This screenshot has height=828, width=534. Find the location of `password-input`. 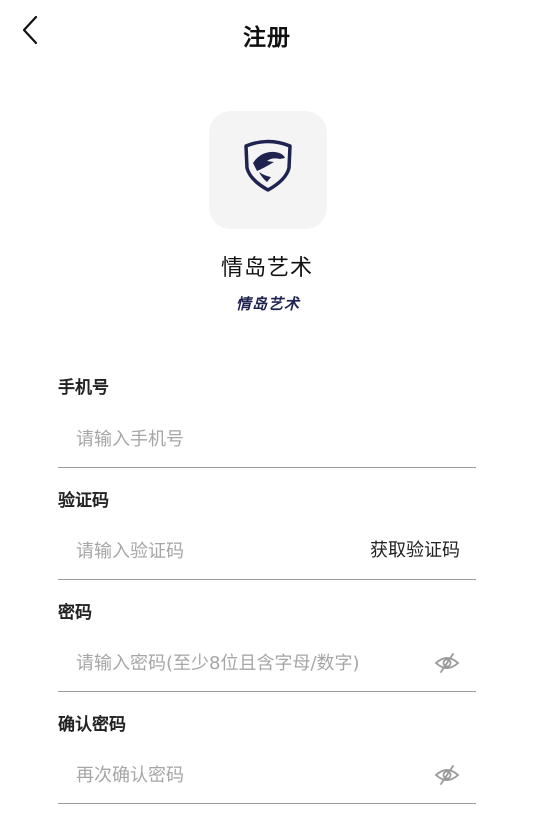

password-input is located at coordinates (246, 663).